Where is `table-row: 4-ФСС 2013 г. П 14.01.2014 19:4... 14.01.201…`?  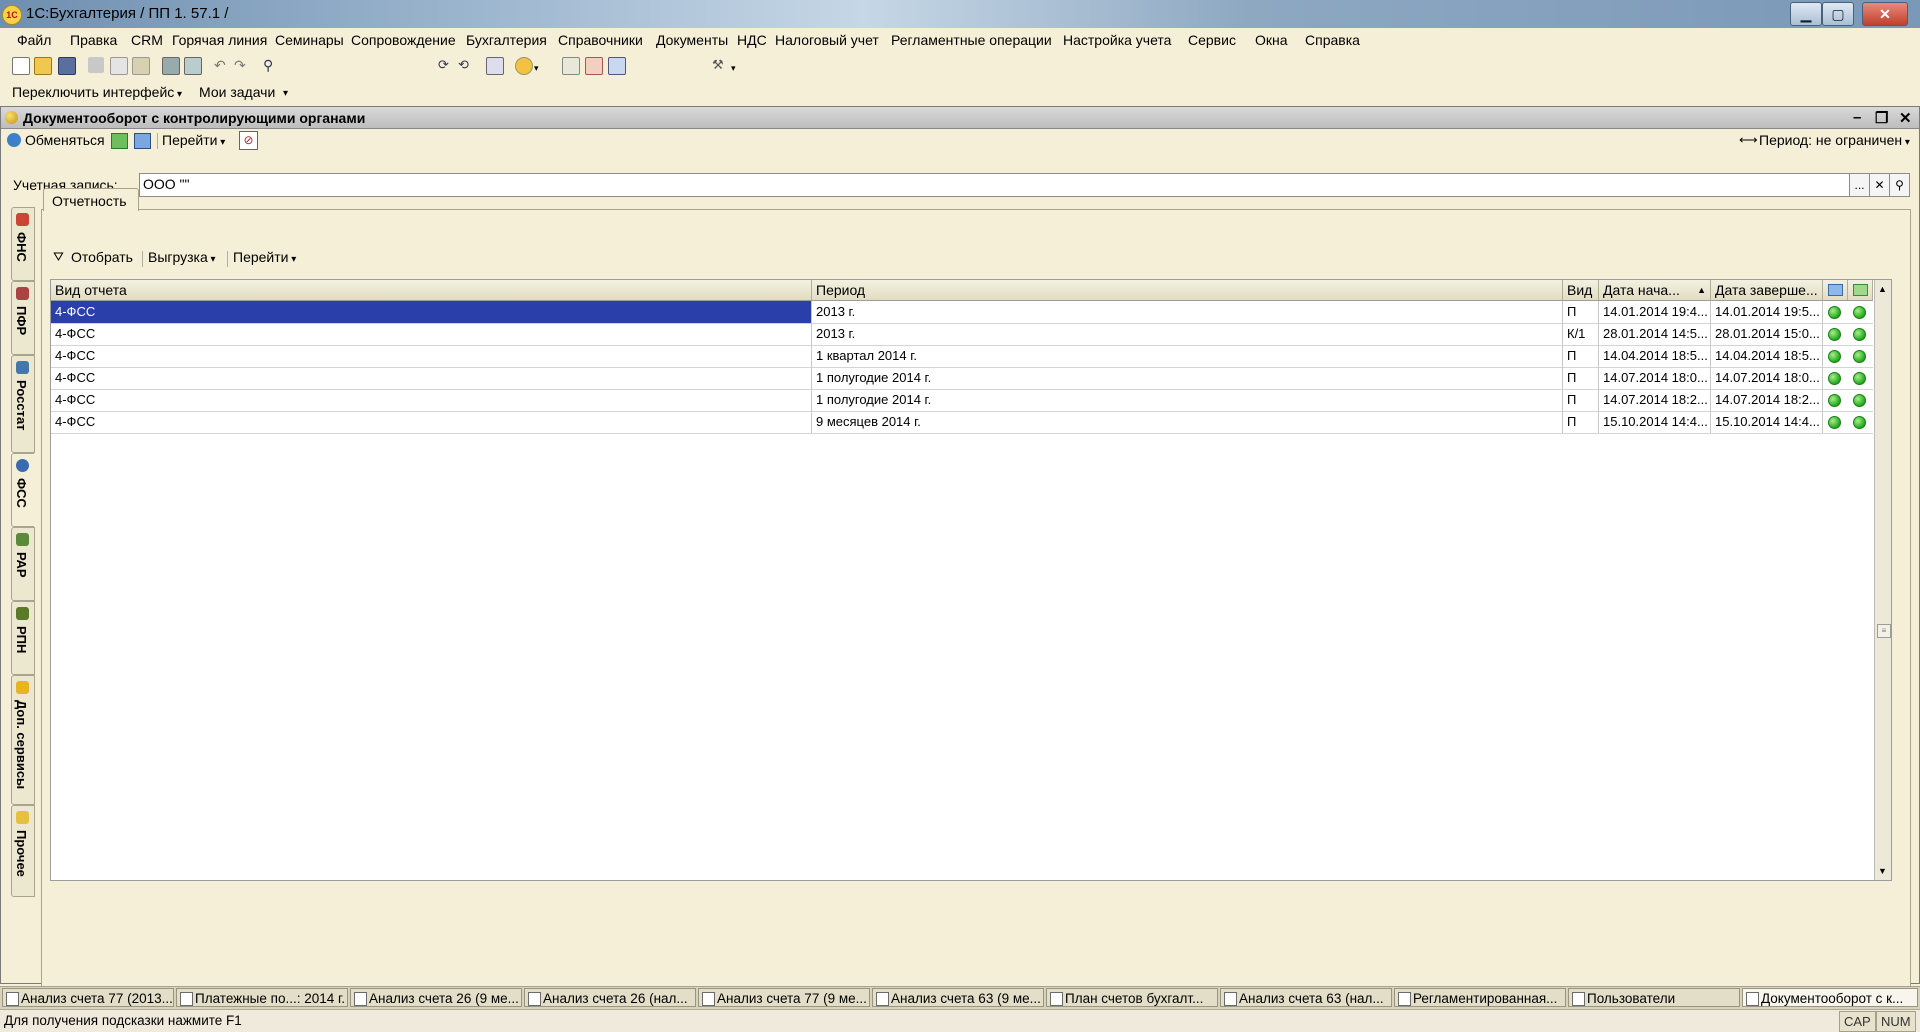
table-row: 4-ФСС 2013 г. П 14.01.2014 19:4... 14.01.201… is located at coordinates (962, 312).